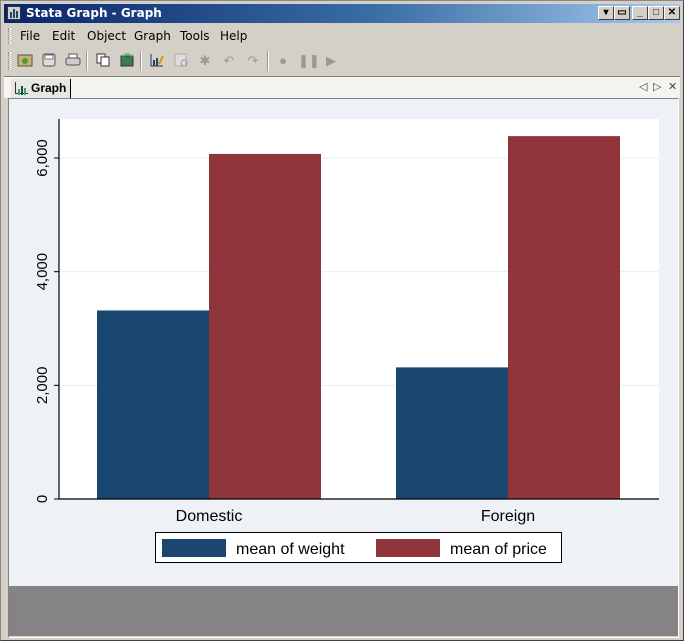 Image resolution: width=684 pixels, height=641 pixels. I want to click on save-graph-button, so click(49, 61).